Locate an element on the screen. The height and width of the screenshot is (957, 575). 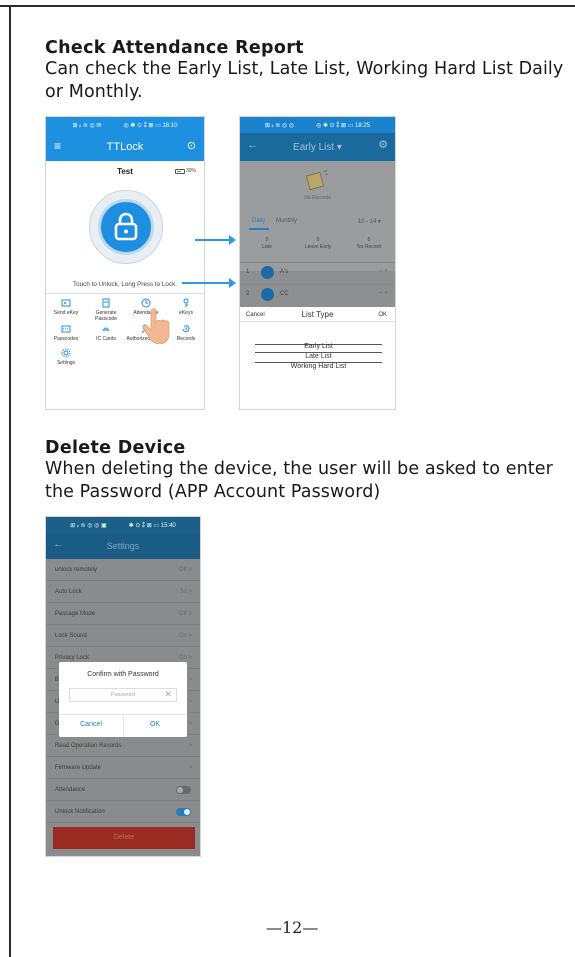
records-icon is located at coordinates (186, 329).